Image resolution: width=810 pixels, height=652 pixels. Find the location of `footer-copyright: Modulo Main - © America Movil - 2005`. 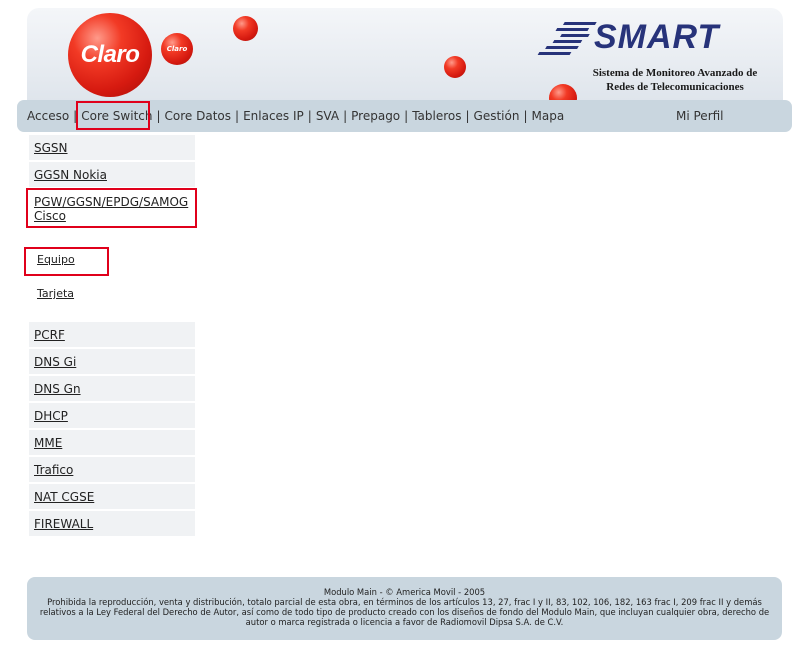

footer-copyright: Modulo Main - © America Movil - 2005 is located at coordinates (404, 592).